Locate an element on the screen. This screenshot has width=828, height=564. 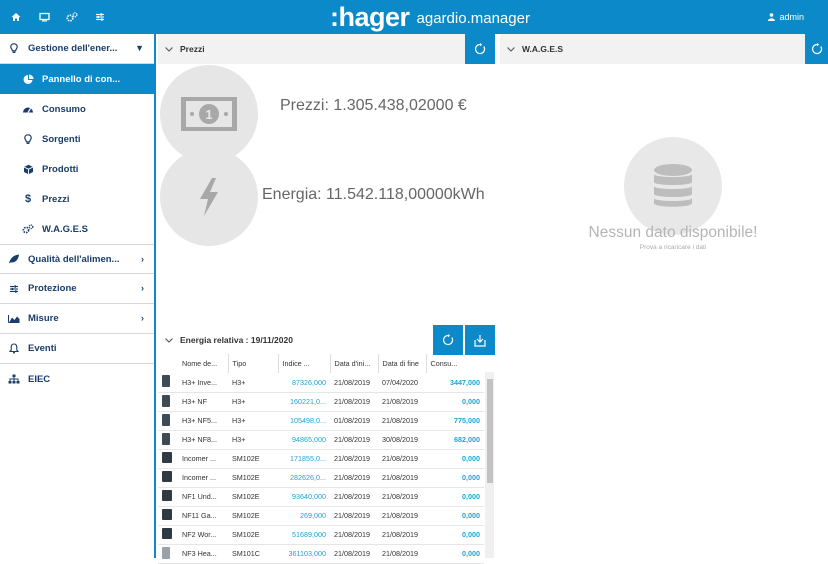
no-data-hint: Prova a ricaricare i dati is located at coordinates (673, 247).